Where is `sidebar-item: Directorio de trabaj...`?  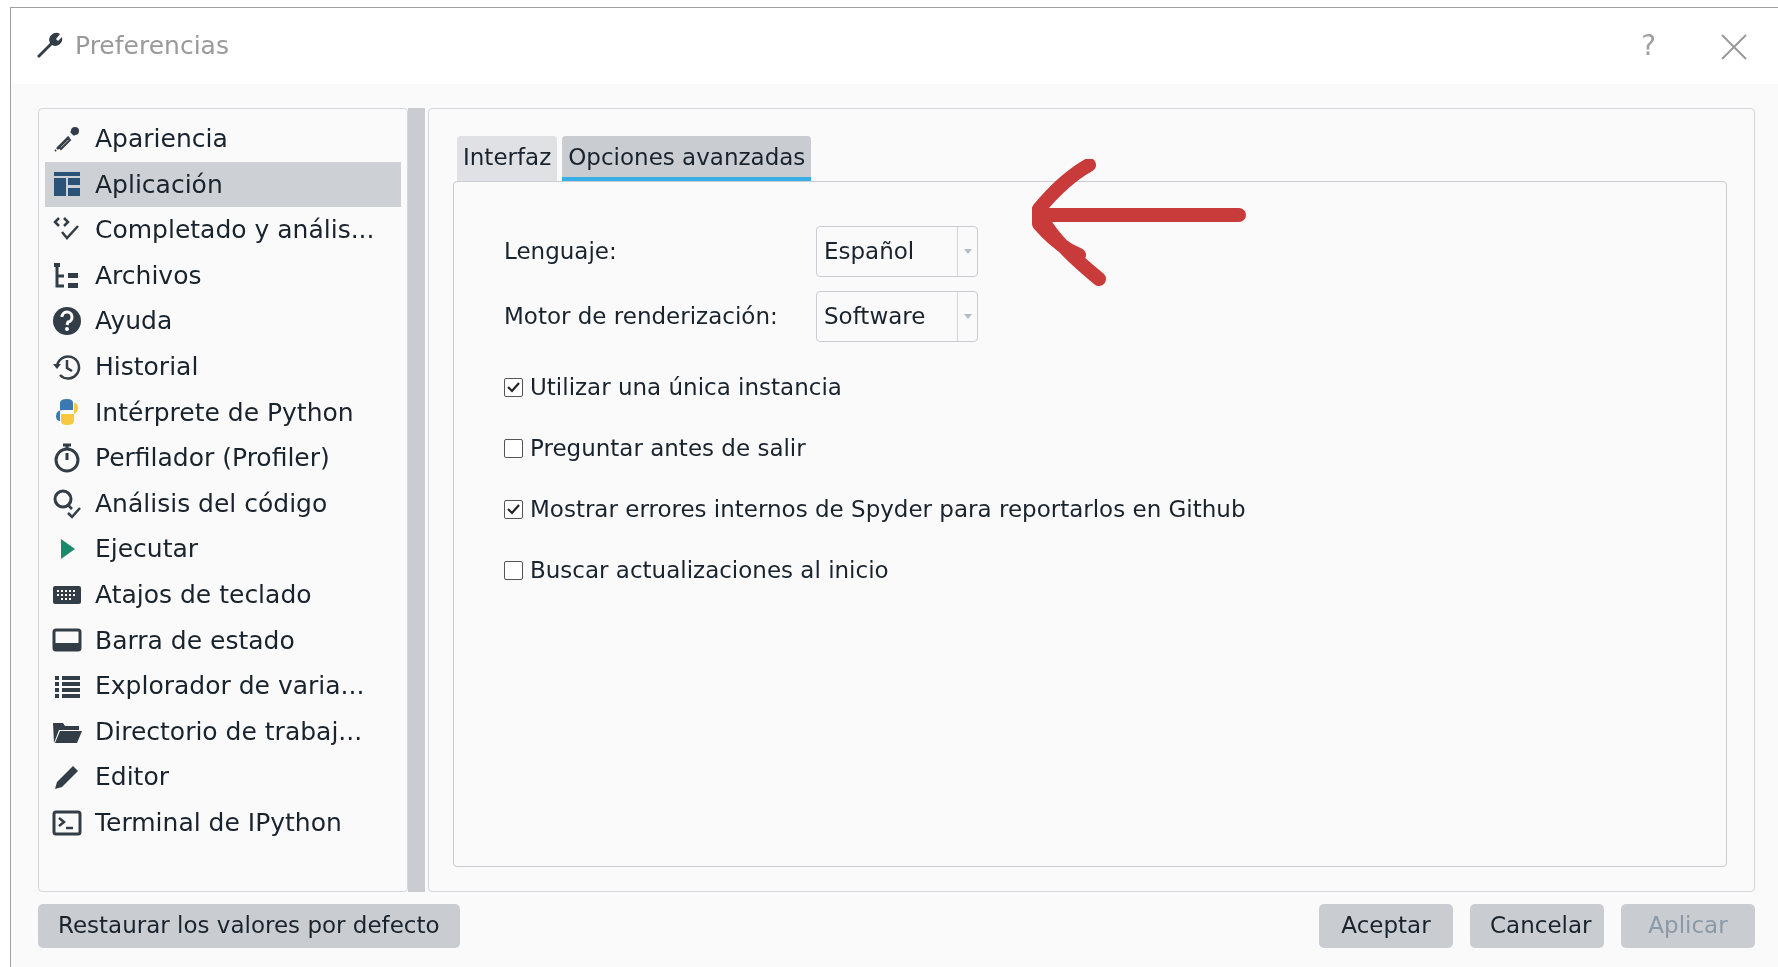
sidebar-item: Directorio de trabaj... is located at coordinates (223, 731).